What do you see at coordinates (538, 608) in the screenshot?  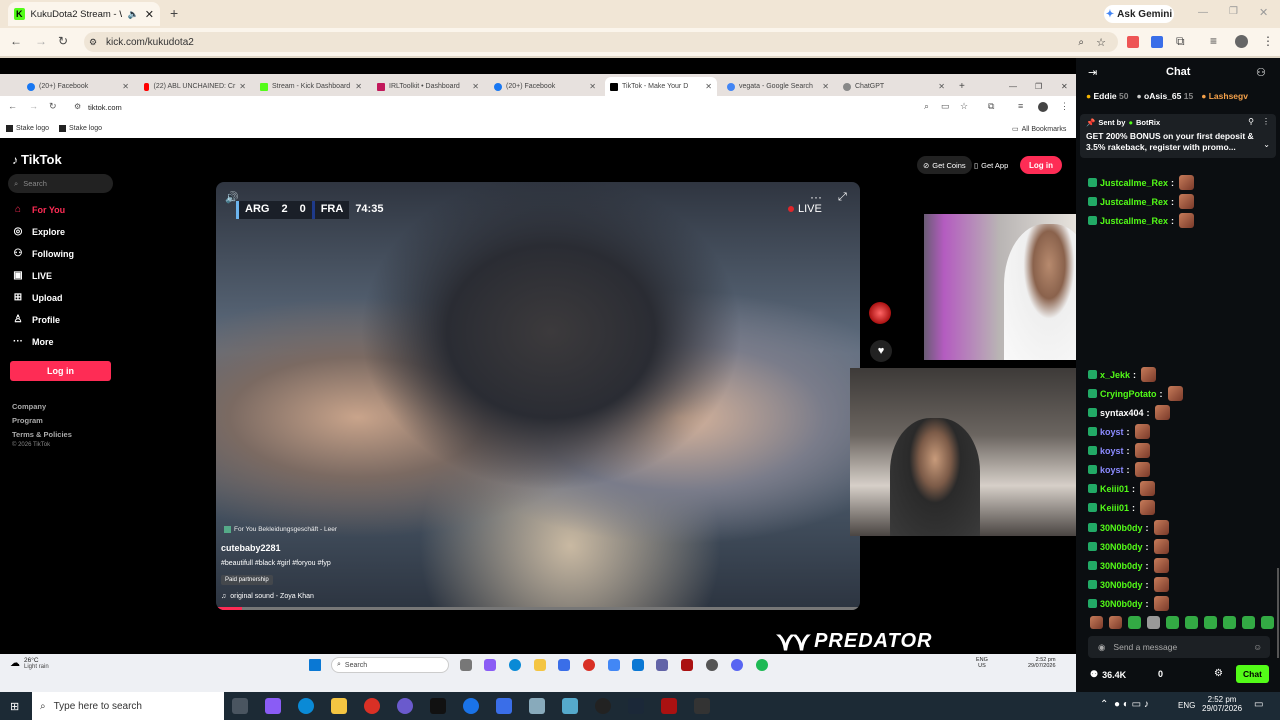 I see `video-progress-bar` at bounding box center [538, 608].